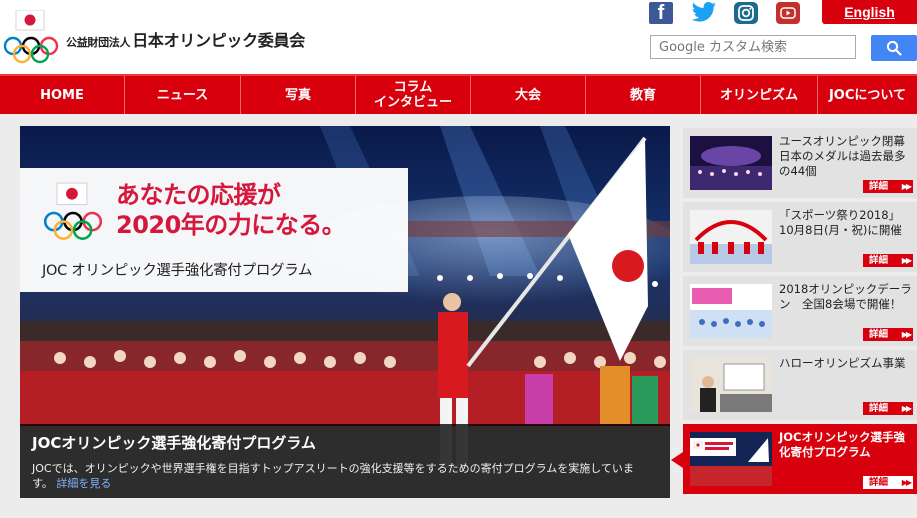 The height and width of the screenshot is (518, 917). I want to click on side-item-title: JOCオリンピック選手強化寄付プログラム, so click(842, 444).